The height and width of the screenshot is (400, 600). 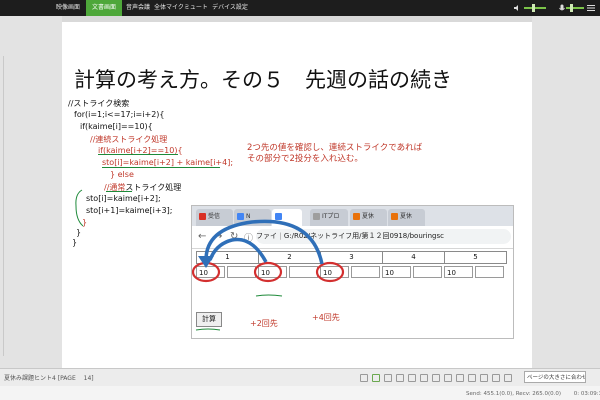 What do you see at coordinates (326, 317) in the screenshot?
I see `label-plus4: +4回先` at bounding box center [326, 317].